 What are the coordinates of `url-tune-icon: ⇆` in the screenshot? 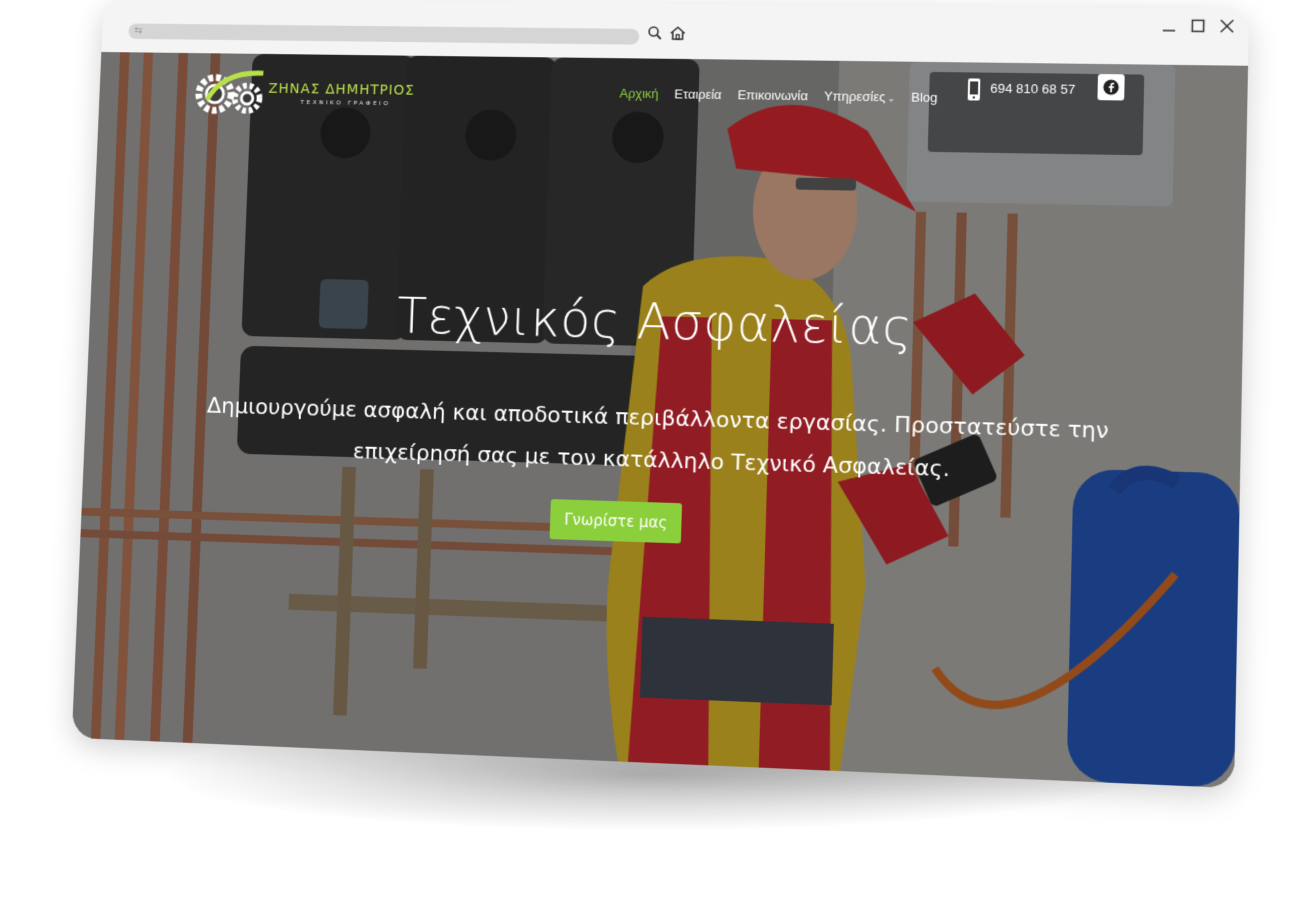 It's located at (138, 31).